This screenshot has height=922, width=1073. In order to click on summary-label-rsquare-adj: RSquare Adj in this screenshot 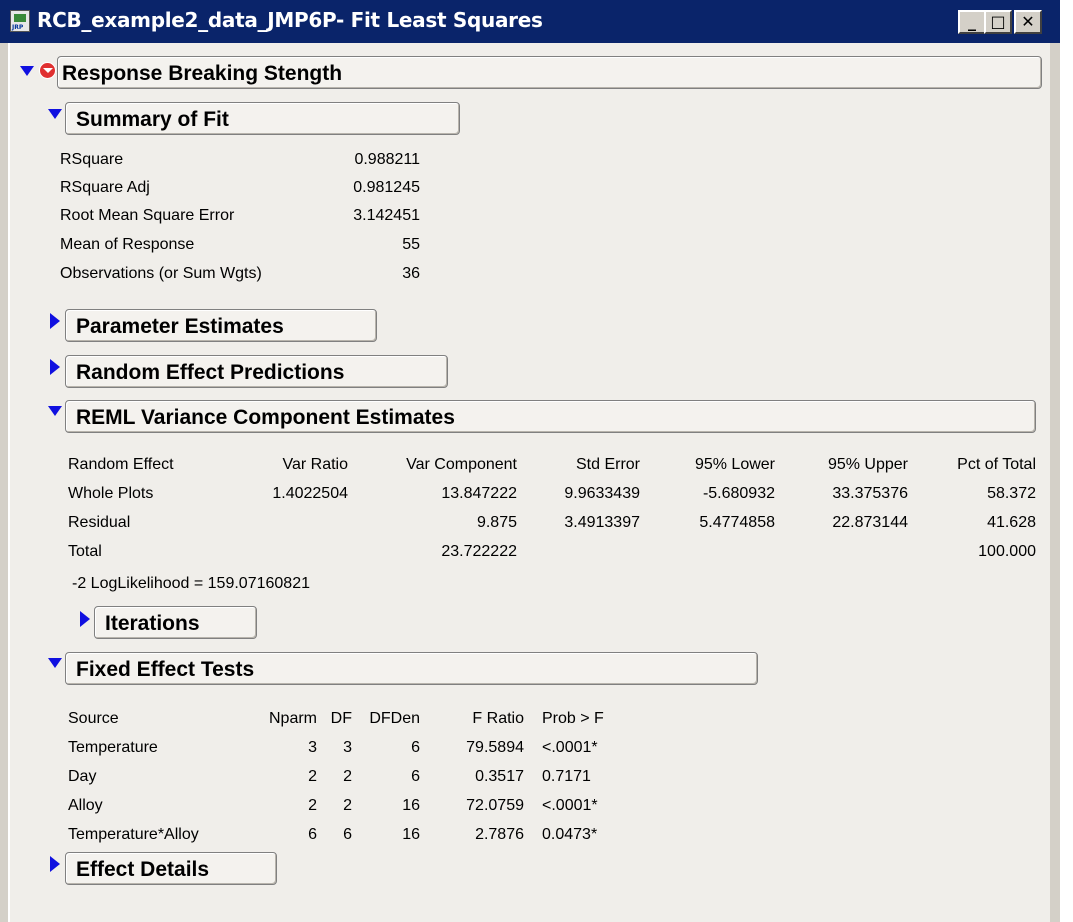, I will do `click(105, 187)`.